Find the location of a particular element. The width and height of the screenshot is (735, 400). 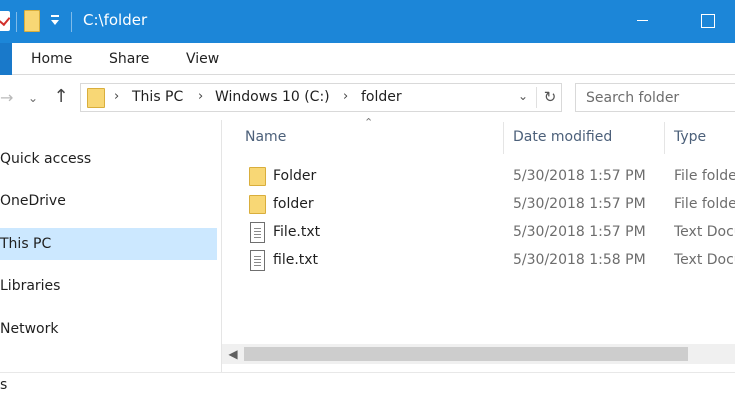

recent-locations-chevron-icon: ⌄ is located at coordinates (33, 98).